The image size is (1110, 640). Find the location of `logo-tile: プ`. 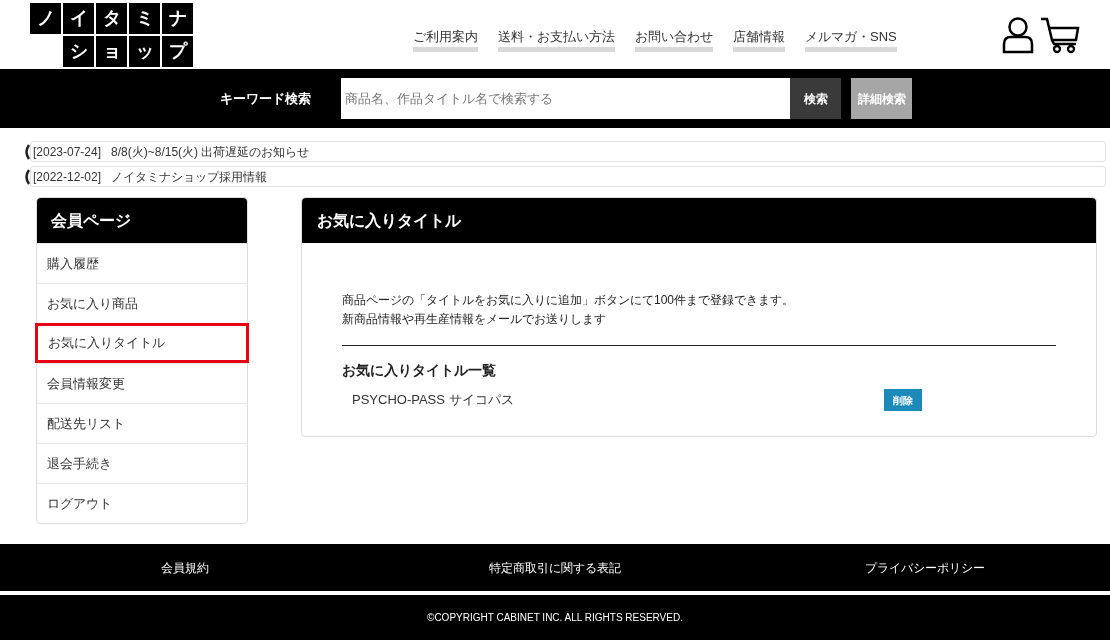

logo-tile: プ is located at coordinates (177, 51).